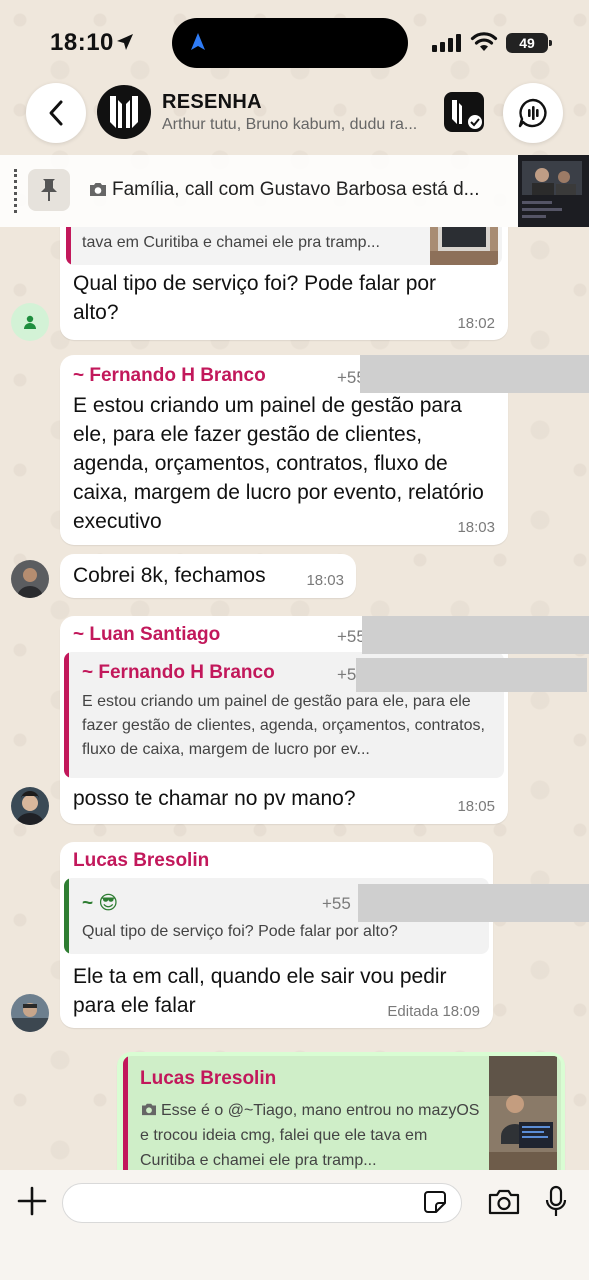  What do you see at coordinates (475, 122) in the screenshot?
I see `checkmark-badge-icon` at bounding box center [475, 122].